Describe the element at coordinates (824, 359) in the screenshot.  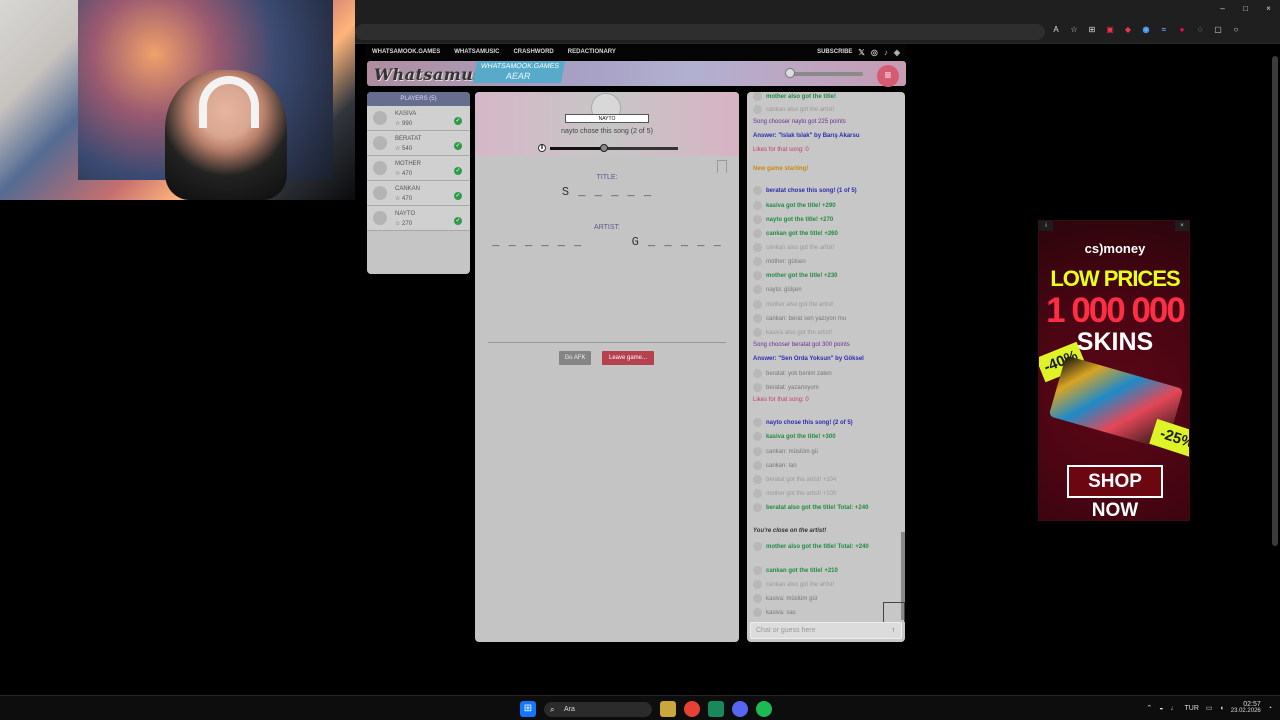
I see `chat-message: Answer: "Sen Orda Yoksun" by Göksel` at that location.